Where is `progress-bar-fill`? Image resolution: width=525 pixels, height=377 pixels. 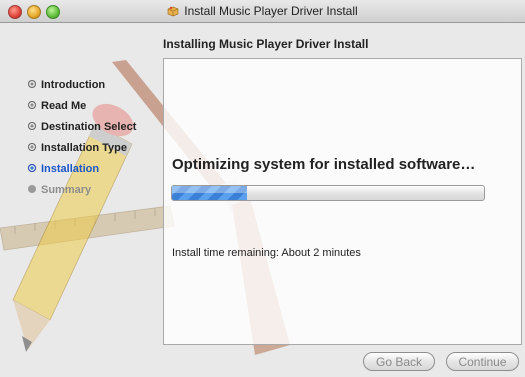
progress-bar-fill is located at coordinates (209, 193).